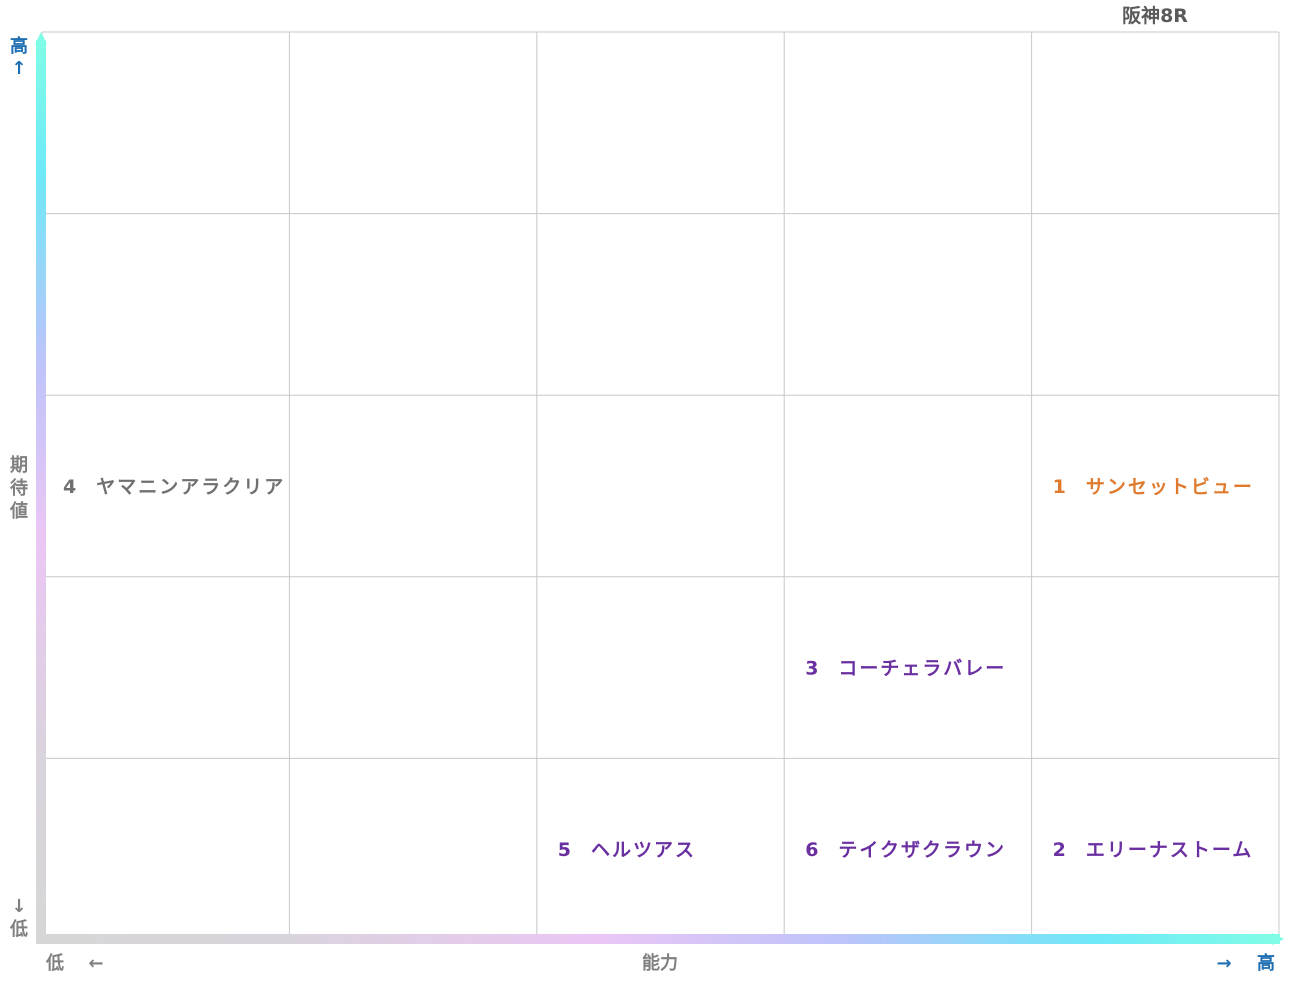 This screenshot has height=983, width=1291. Describe the element at coordinates (19, 46) in the screenshot. I see `y-high-label: 高` at that location.